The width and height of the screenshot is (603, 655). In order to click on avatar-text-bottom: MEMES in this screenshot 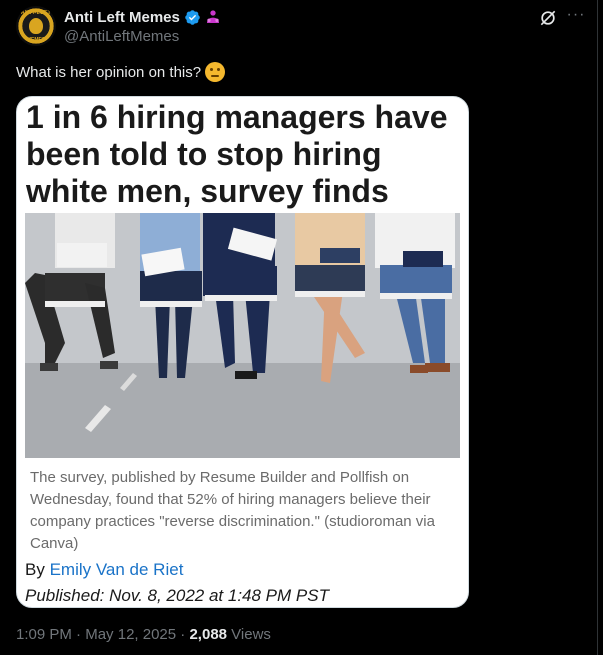, I will do `click(36, 40)`.